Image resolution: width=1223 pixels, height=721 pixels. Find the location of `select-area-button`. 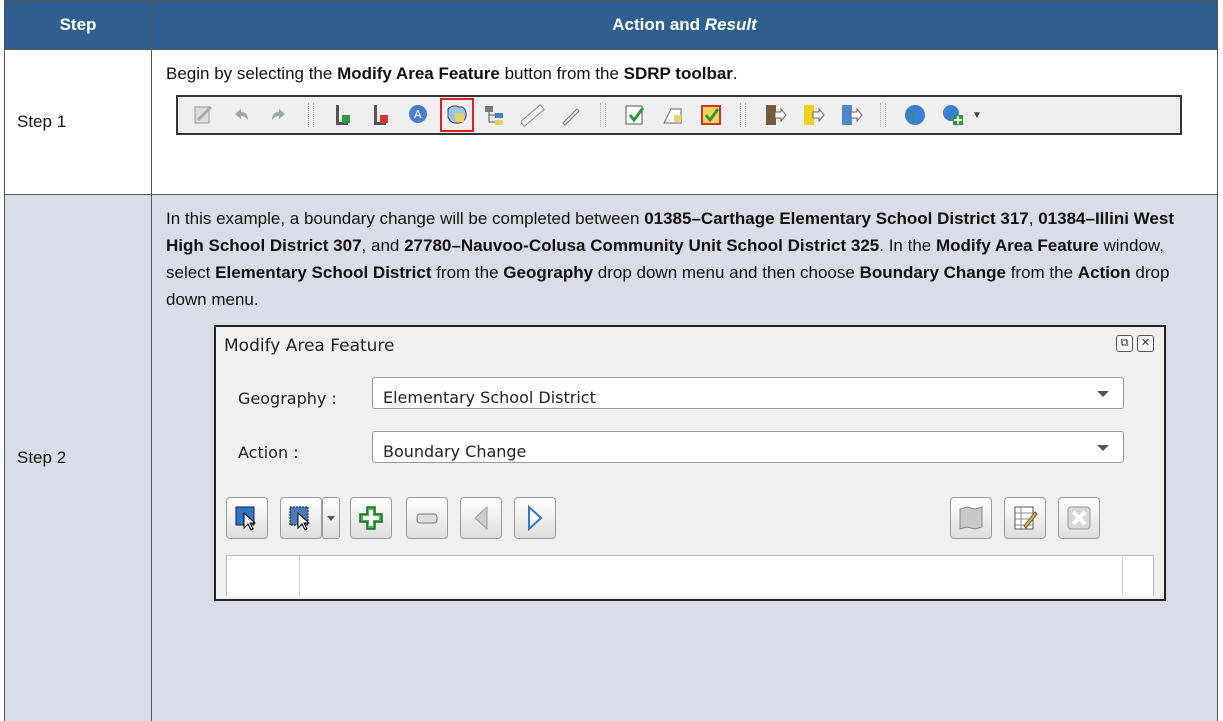

select-area-button is located at coordinates (301, 518).